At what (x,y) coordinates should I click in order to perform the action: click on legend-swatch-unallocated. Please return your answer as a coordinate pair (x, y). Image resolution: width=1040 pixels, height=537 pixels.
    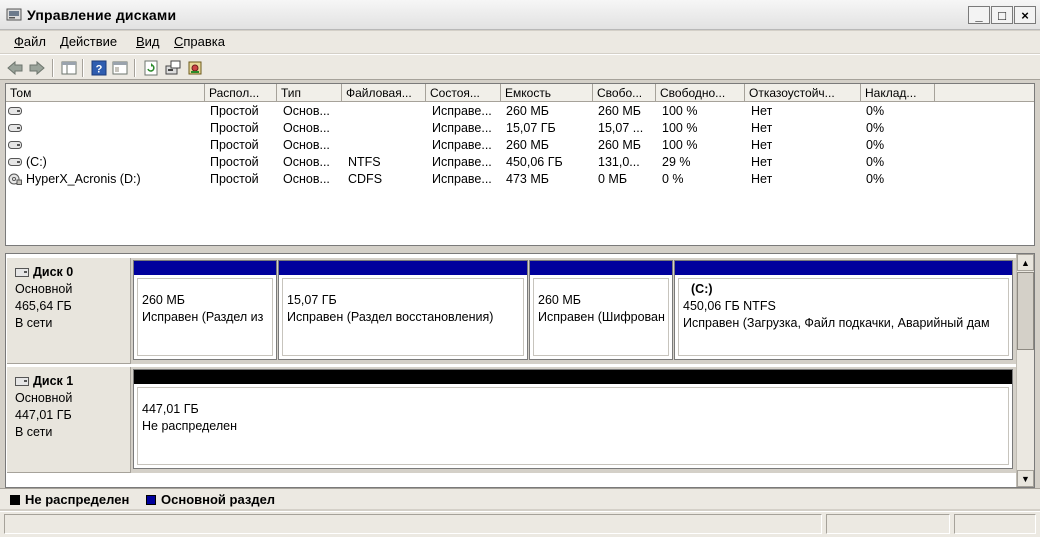
    Looking at the image, I should click on (15, 499).